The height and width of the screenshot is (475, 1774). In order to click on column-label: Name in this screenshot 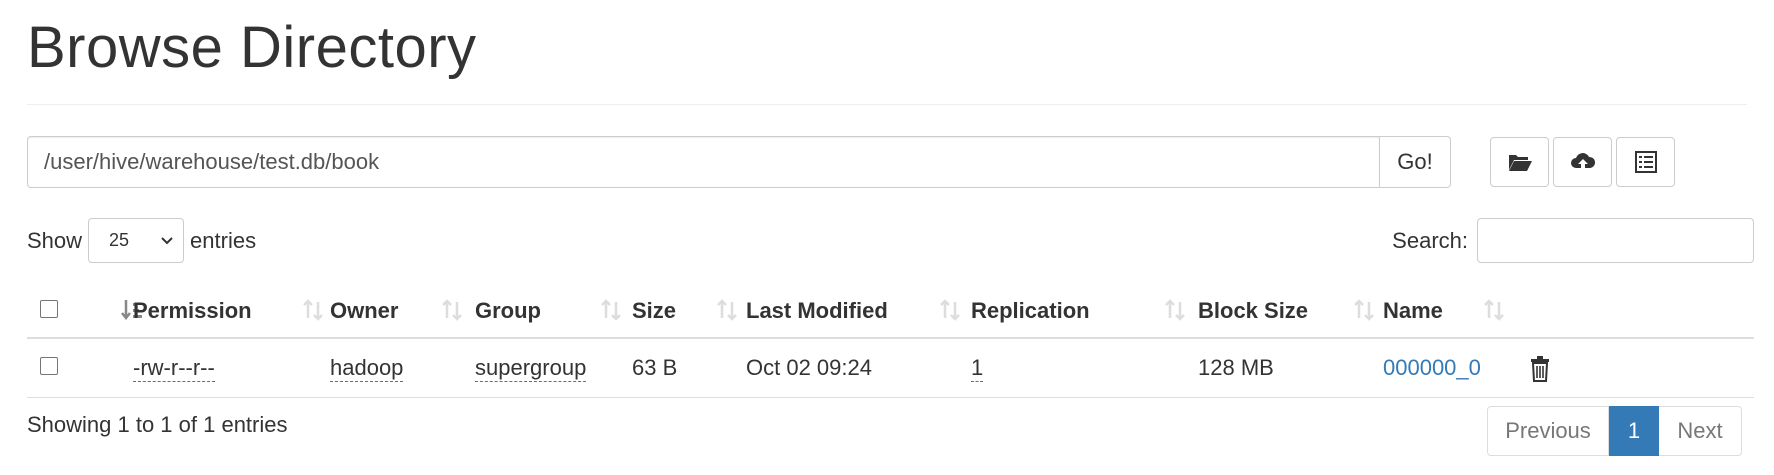, I will do `click(1413, 310)`.